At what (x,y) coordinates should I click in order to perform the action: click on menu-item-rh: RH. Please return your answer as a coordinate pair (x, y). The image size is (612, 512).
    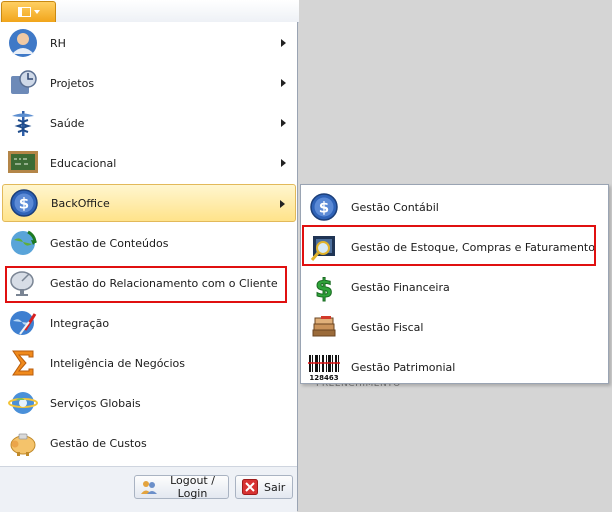
    Looking at the image, I should click on (149, 43).